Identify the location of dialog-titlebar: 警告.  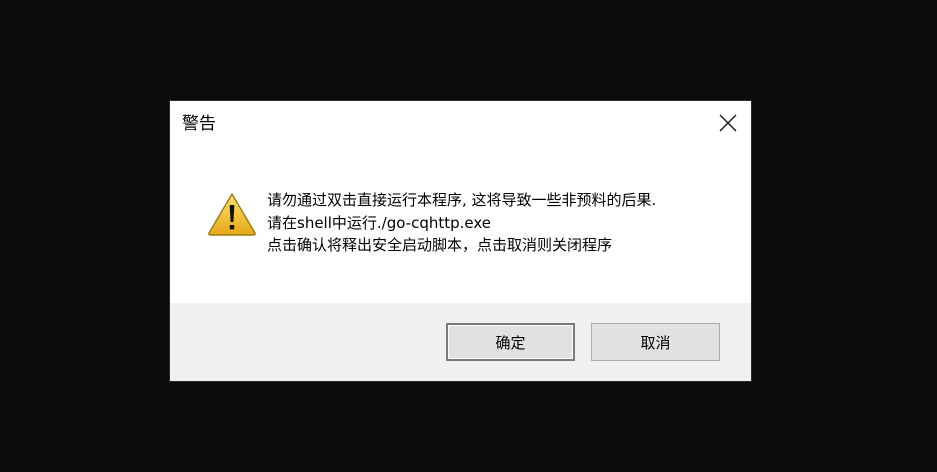
(460, 123).